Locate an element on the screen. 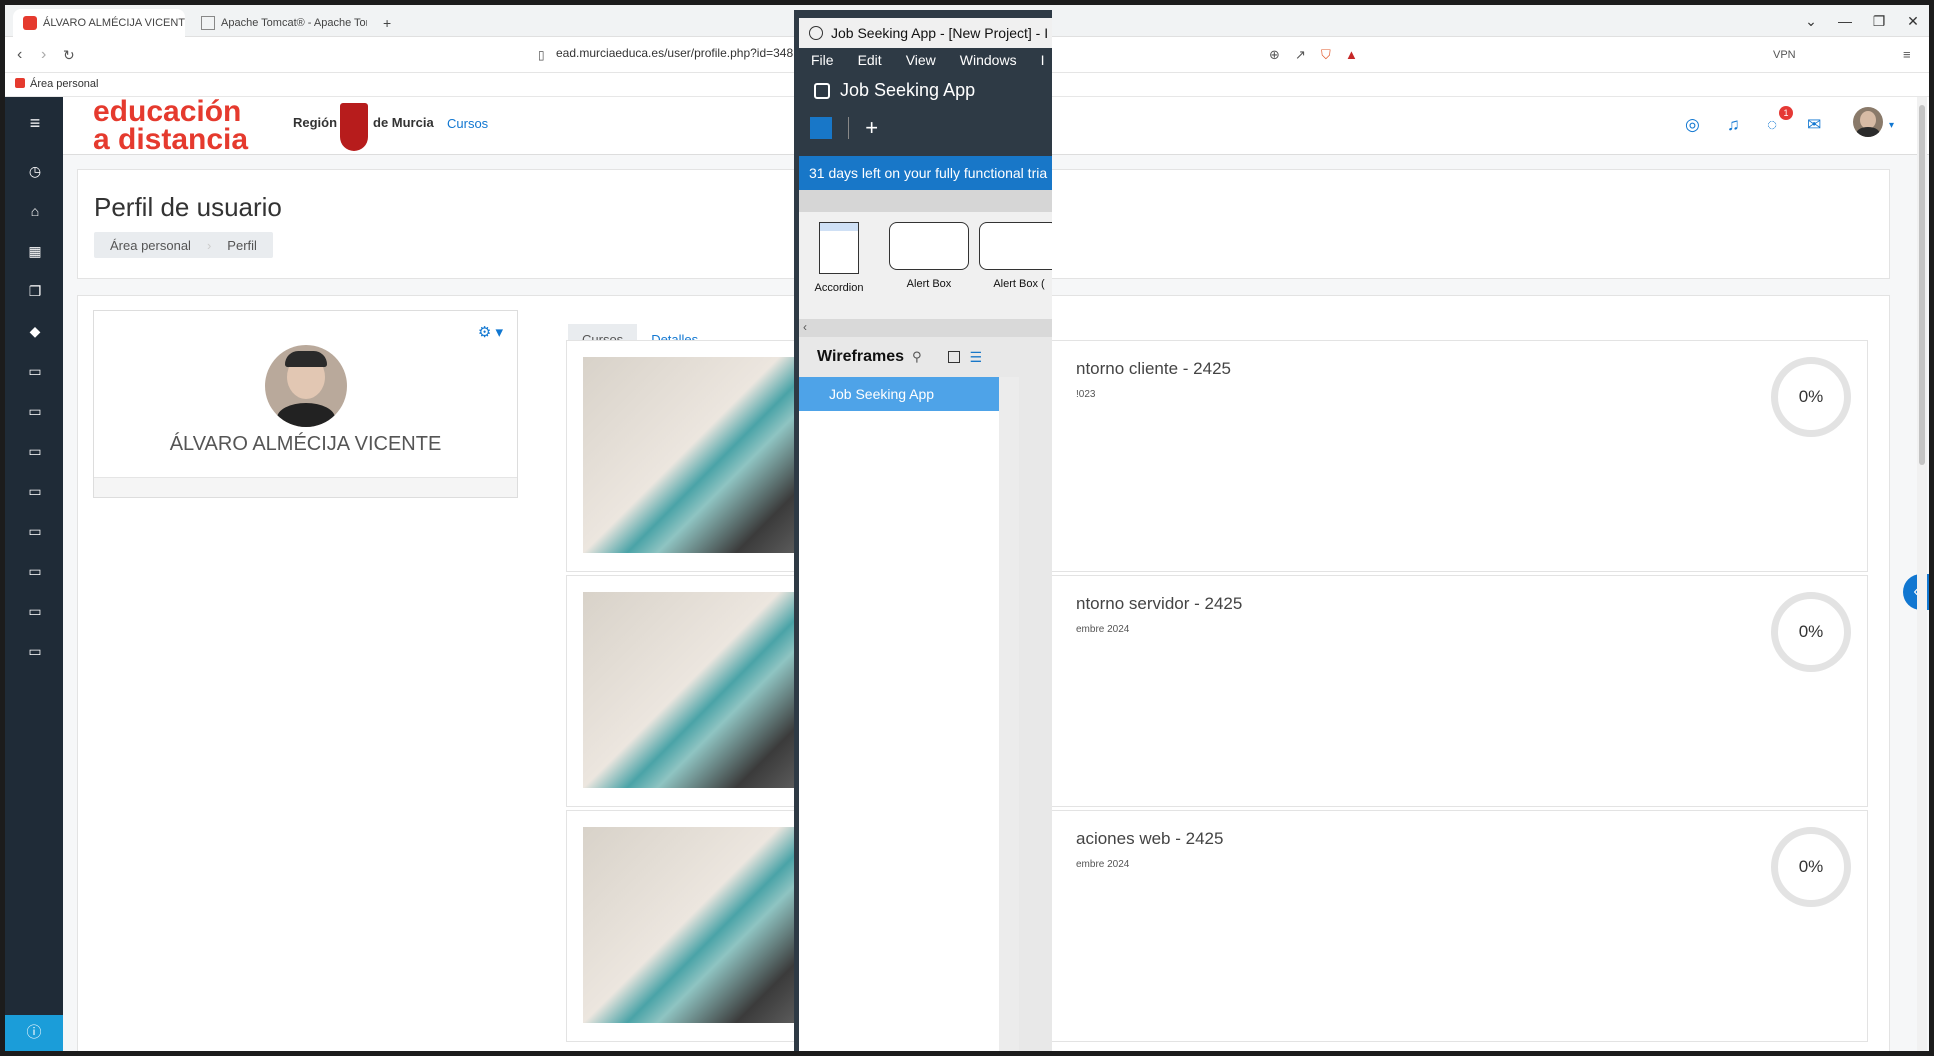 The image size is (1934, 1056). zoom-icon: ⊕ is located at coordinates (1274, 55).